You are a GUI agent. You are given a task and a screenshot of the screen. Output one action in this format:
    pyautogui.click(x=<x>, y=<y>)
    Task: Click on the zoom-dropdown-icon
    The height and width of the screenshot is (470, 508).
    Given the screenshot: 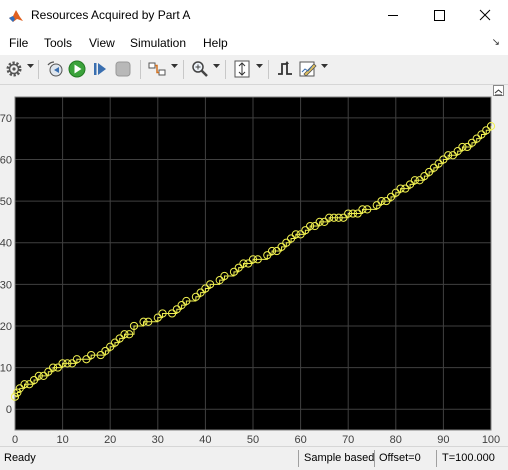 What is the action you would take?
    pyautogui.click(x=216, y=66)
    